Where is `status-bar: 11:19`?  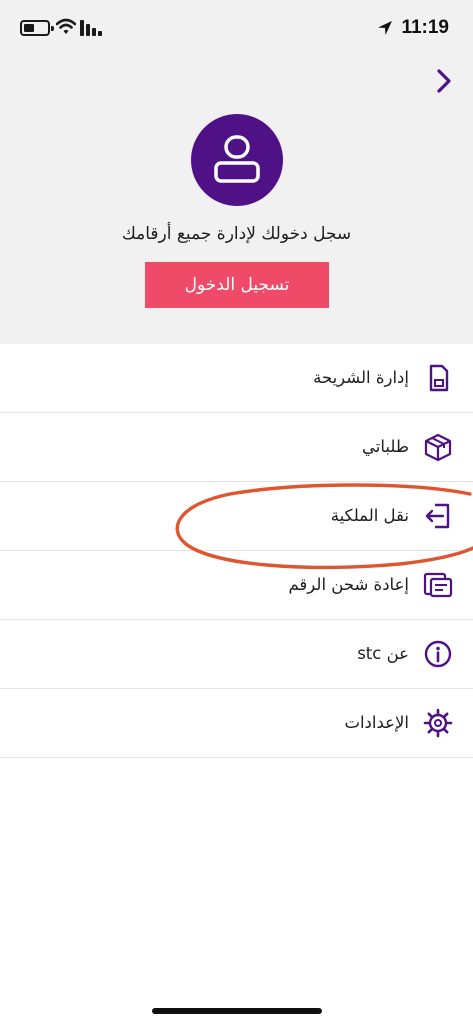
status-bar: 11:19 is located at coordinates (236, 29).